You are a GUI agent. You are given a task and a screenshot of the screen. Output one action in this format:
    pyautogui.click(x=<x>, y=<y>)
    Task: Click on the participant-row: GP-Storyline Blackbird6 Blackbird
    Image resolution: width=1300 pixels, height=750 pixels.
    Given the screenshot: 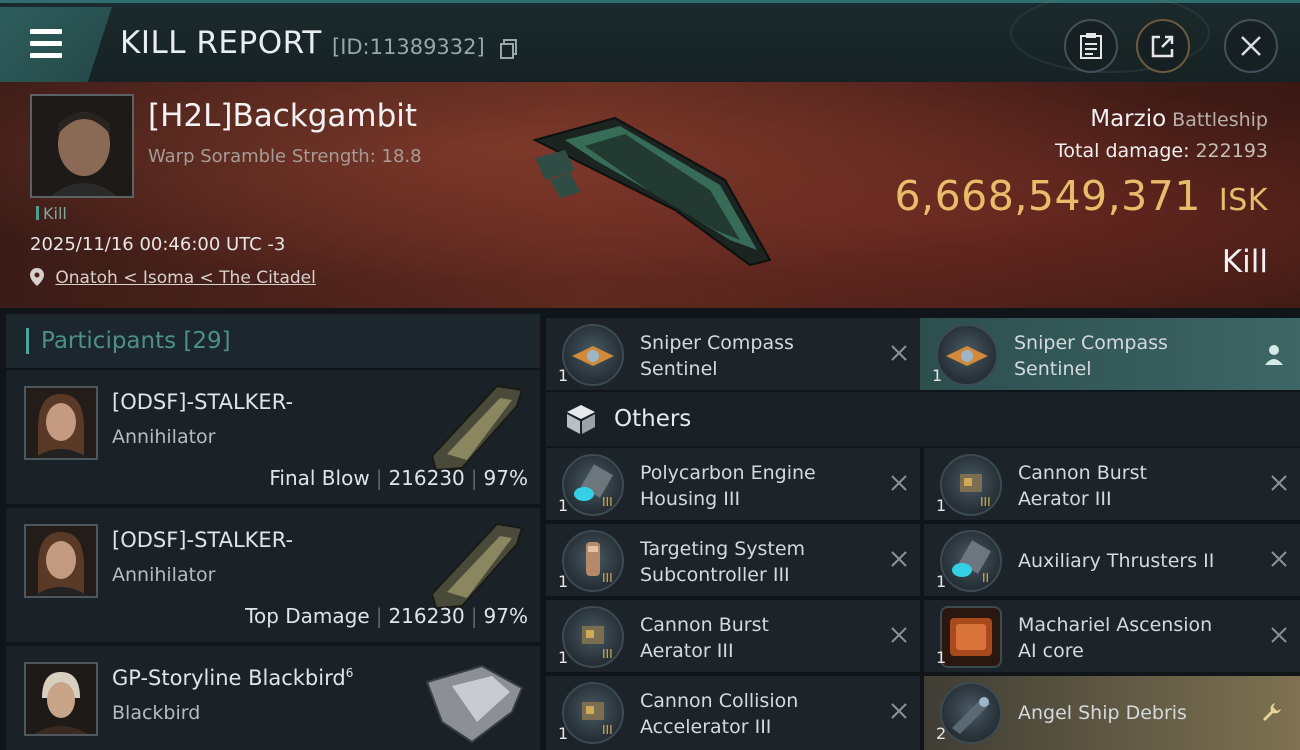 What is the action you would take?
    pyautogui.click(x=273, y=698)
    